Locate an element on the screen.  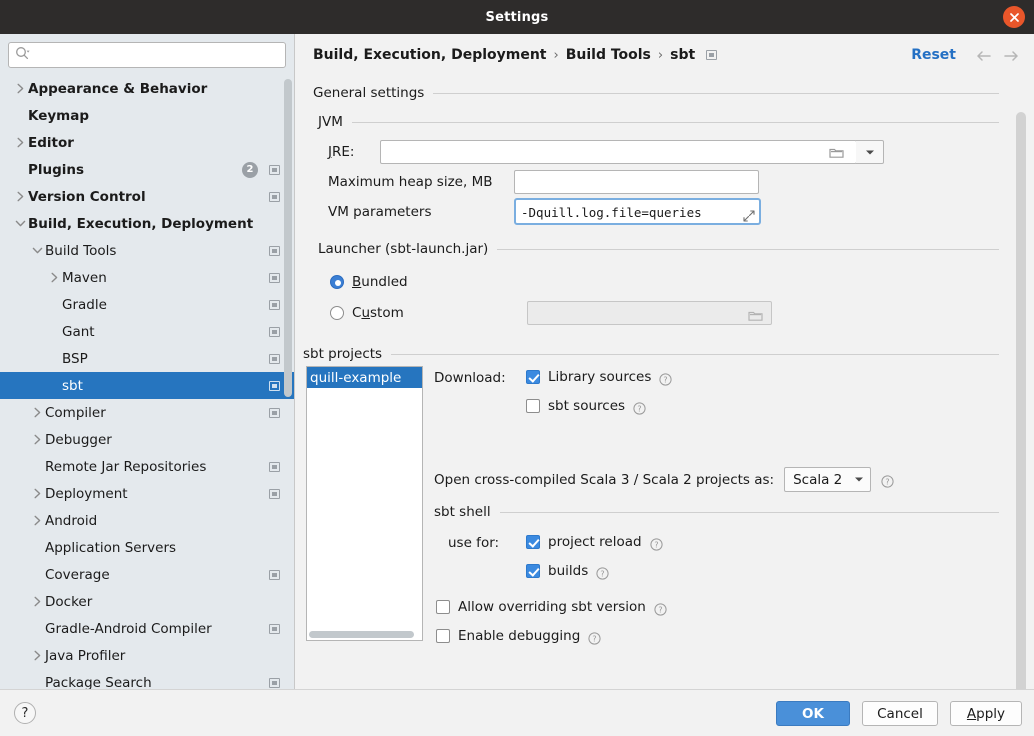
sidebar-item-sbt: sbt is located at coordinates (147, 385).